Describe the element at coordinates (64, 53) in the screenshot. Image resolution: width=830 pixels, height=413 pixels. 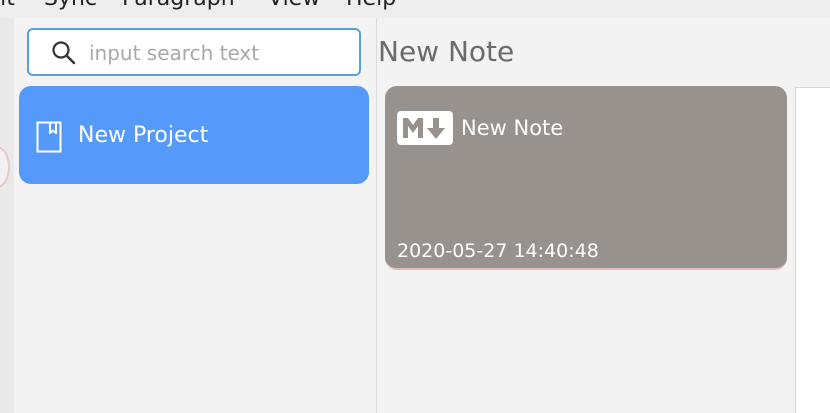
I see `search-icon` at that location.